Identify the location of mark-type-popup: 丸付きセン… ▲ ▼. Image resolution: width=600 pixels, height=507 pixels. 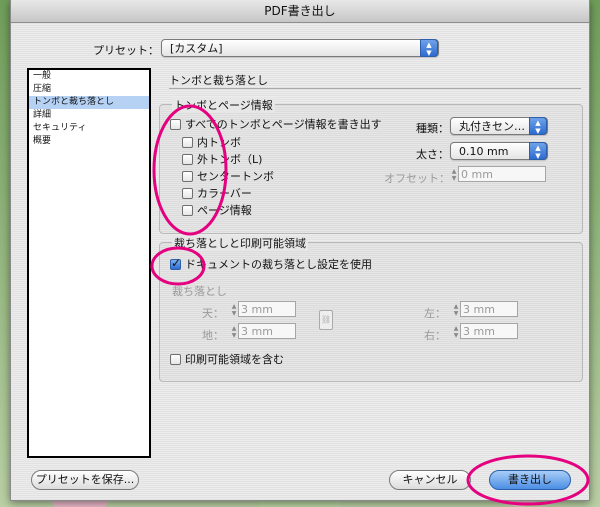
(499, 126).